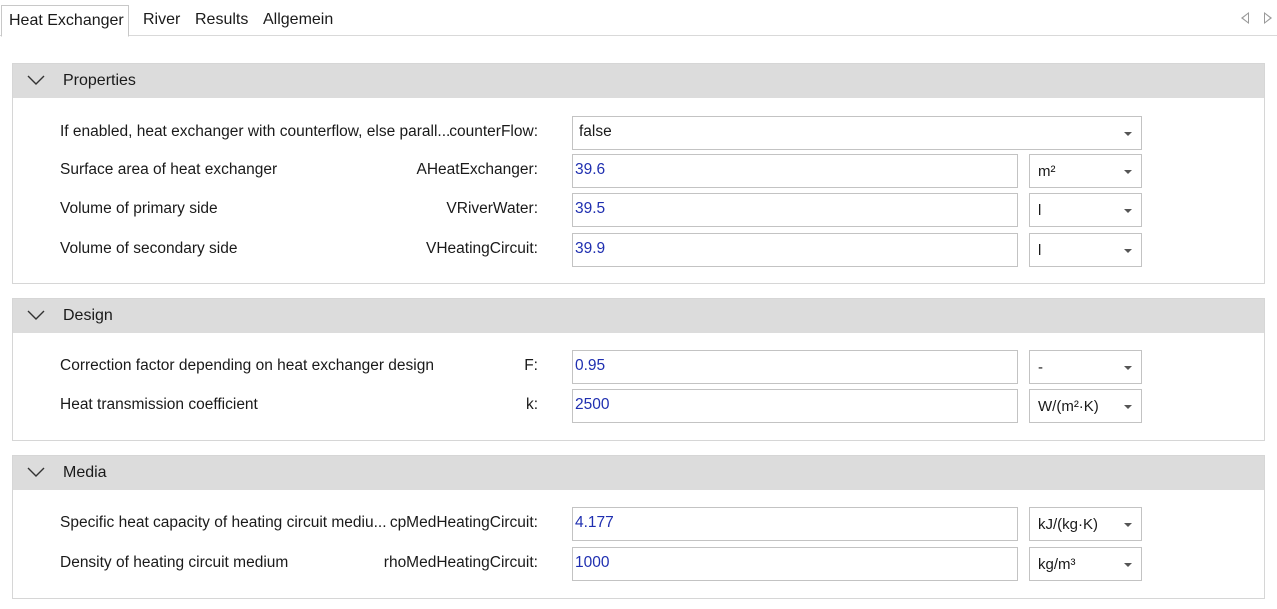 This screenshot has height=609, width=1277. I want to click on f-input: 0.95, so click(795, 367).